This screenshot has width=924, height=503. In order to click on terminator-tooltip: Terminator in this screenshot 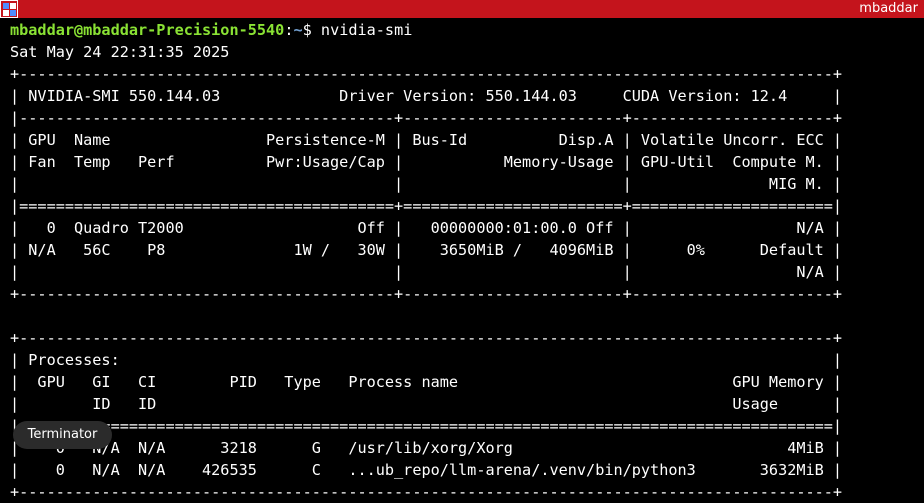, I will do `click(62, 435)`.